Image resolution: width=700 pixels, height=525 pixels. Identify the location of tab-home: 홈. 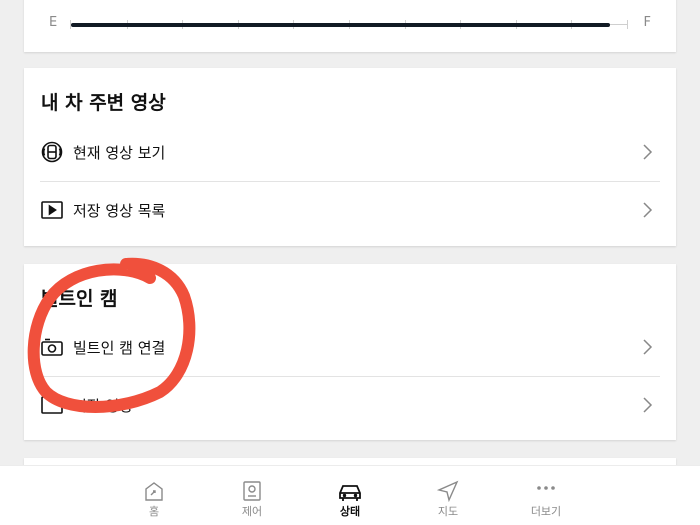
(154, 495).